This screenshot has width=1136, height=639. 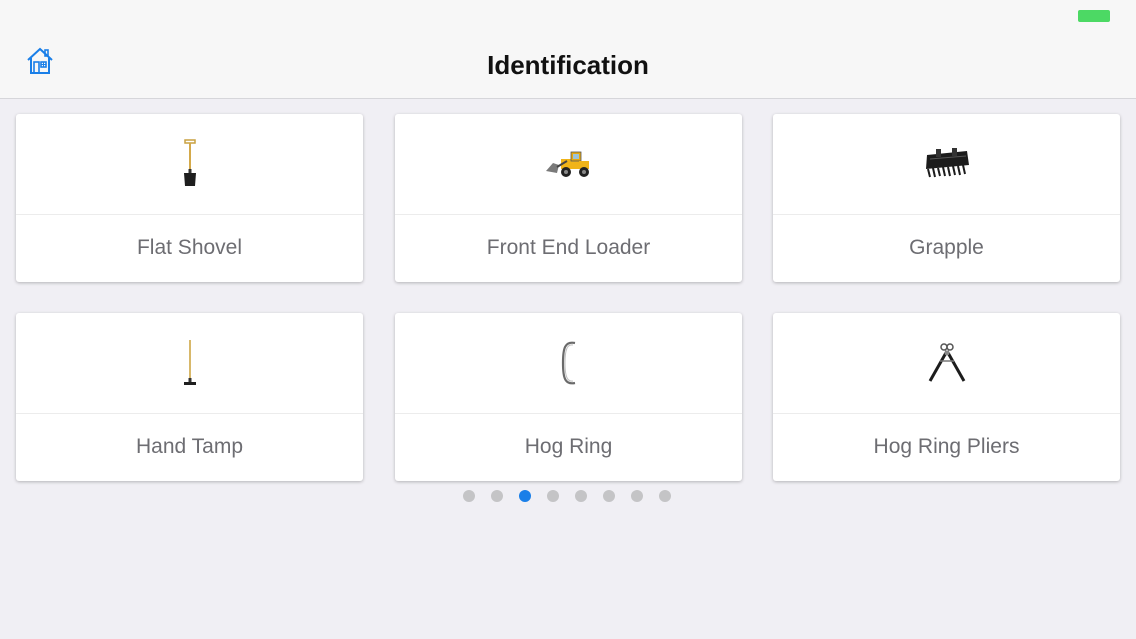 I want to click on item-card-hog-ring: Hog Ring, so click(x=568, y=397).